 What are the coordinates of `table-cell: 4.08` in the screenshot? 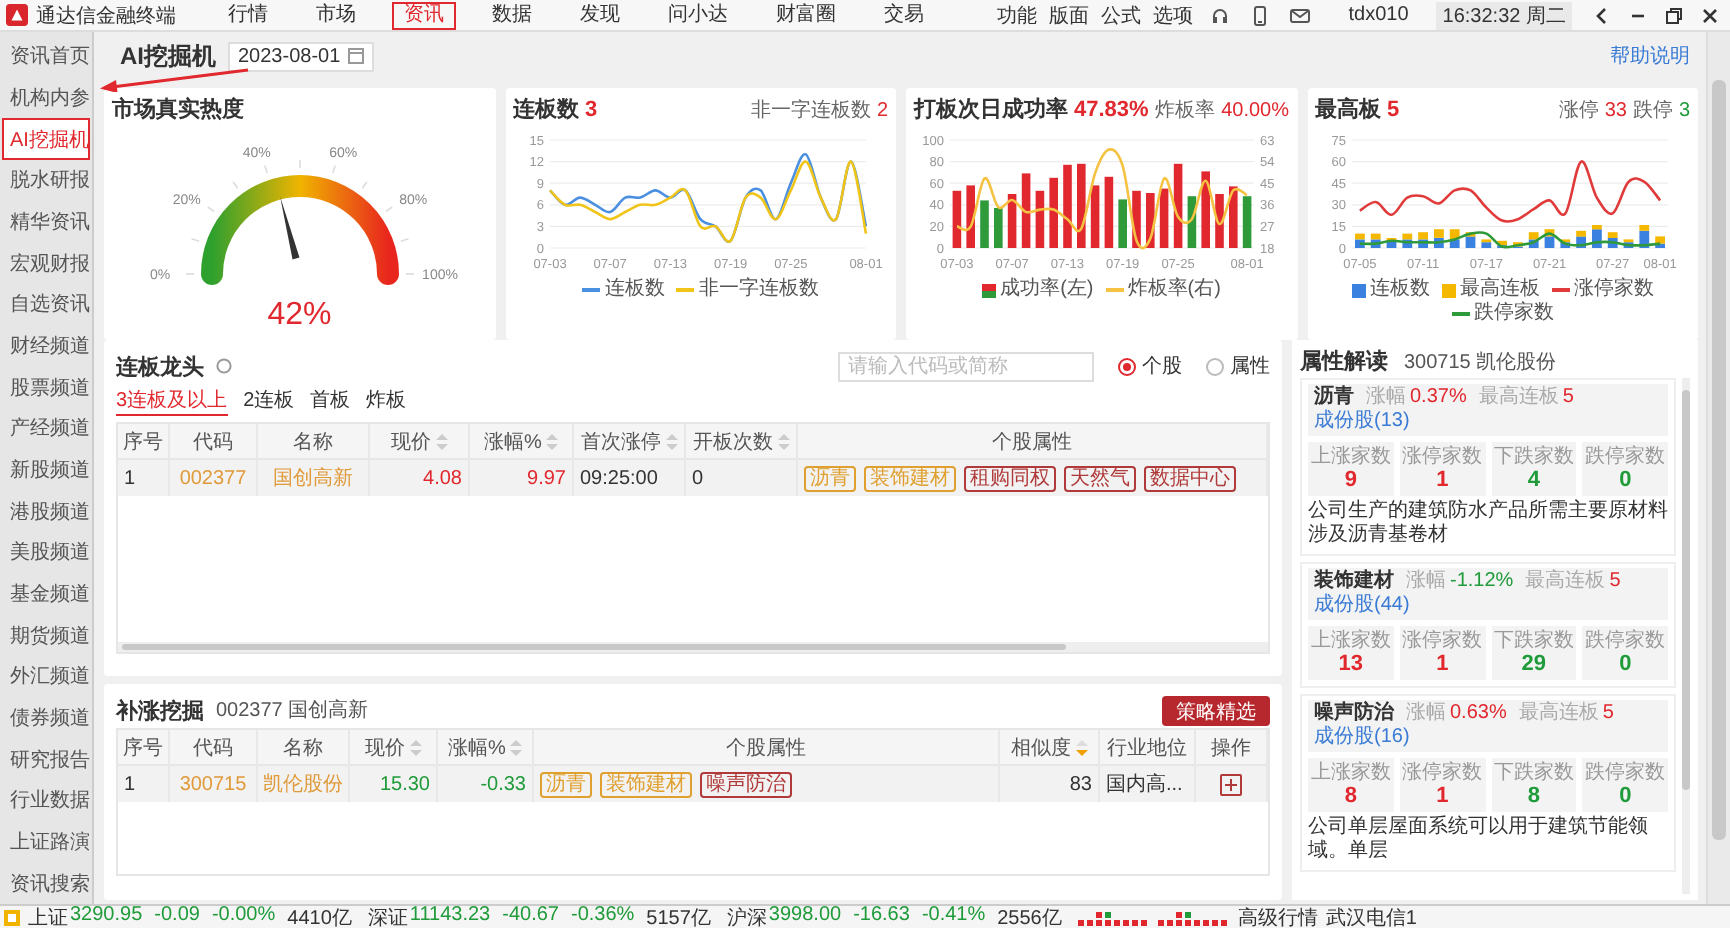 It's located at (420, 478).